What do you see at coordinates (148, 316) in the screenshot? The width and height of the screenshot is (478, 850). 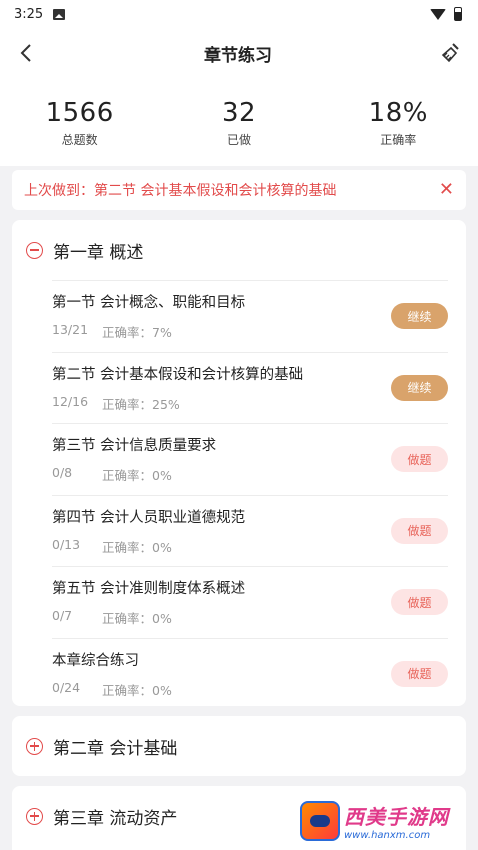 I see `section-info: 第一节 会计概念、职能和目标 13/21 正确率：7%` at bounding box center [148, 316].